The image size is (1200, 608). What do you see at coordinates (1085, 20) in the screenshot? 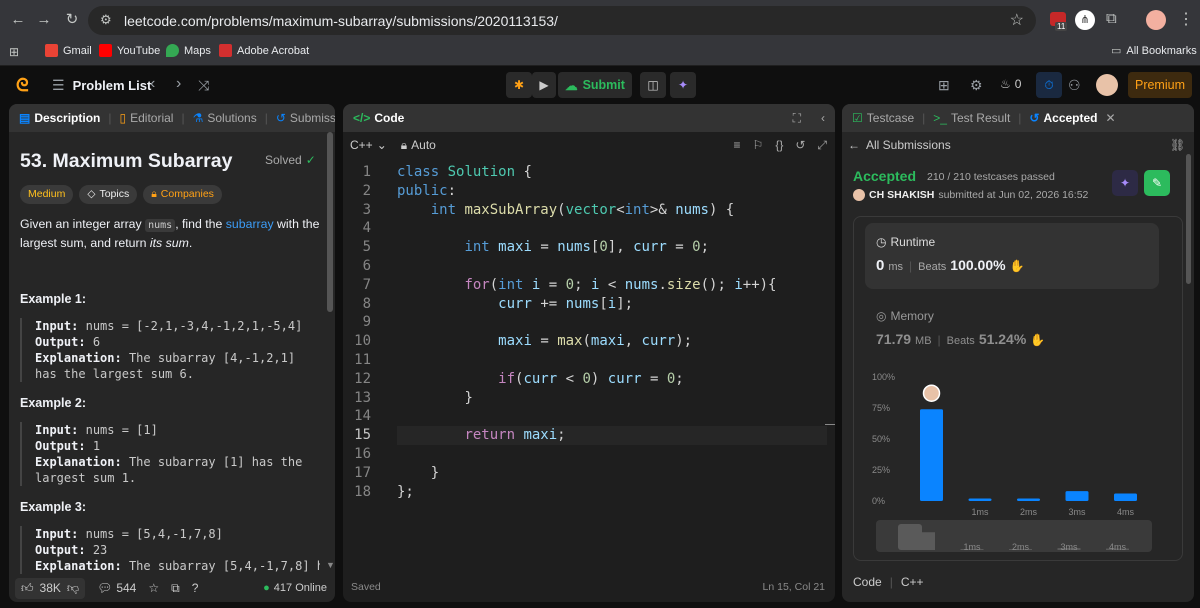
I see `share-icon: ⋔` at bounding box center [1085, 20].